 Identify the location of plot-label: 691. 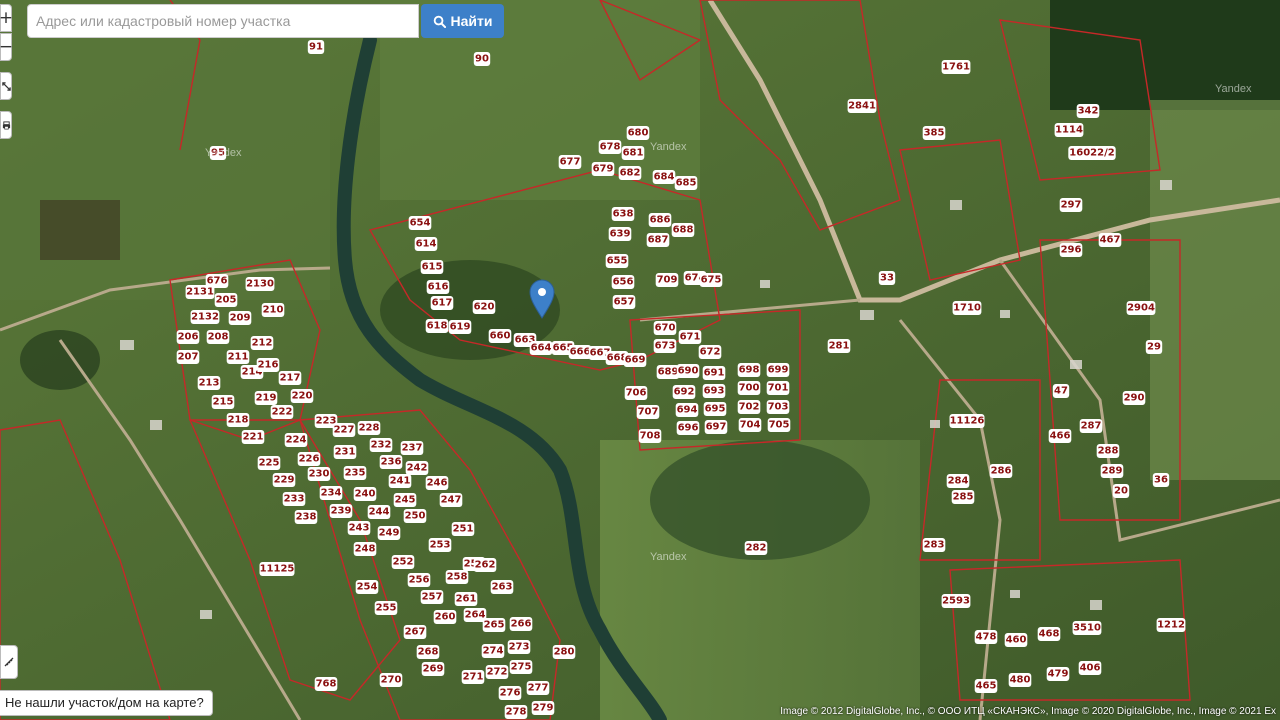
(714, 373).